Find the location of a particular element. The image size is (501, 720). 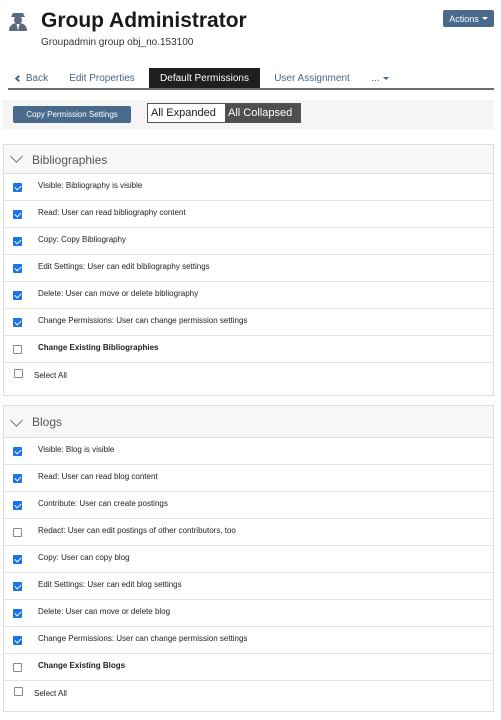

tab-user-assignment: User Assignment is located at coordinates (312, 78).